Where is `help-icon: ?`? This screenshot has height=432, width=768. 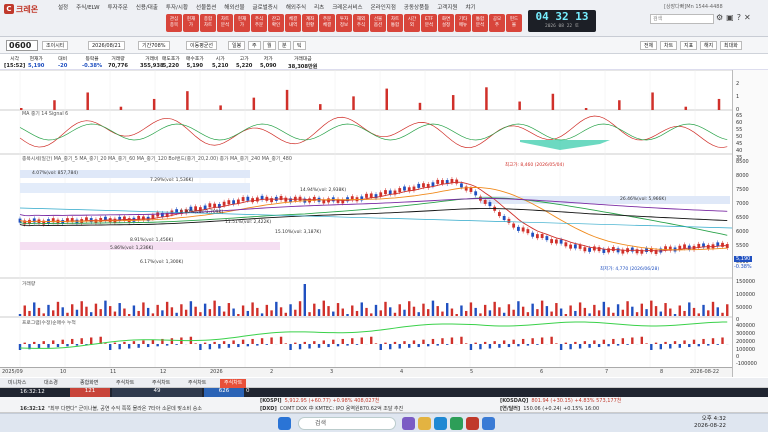
help-icon: ? is located at coordinates (739, 17).